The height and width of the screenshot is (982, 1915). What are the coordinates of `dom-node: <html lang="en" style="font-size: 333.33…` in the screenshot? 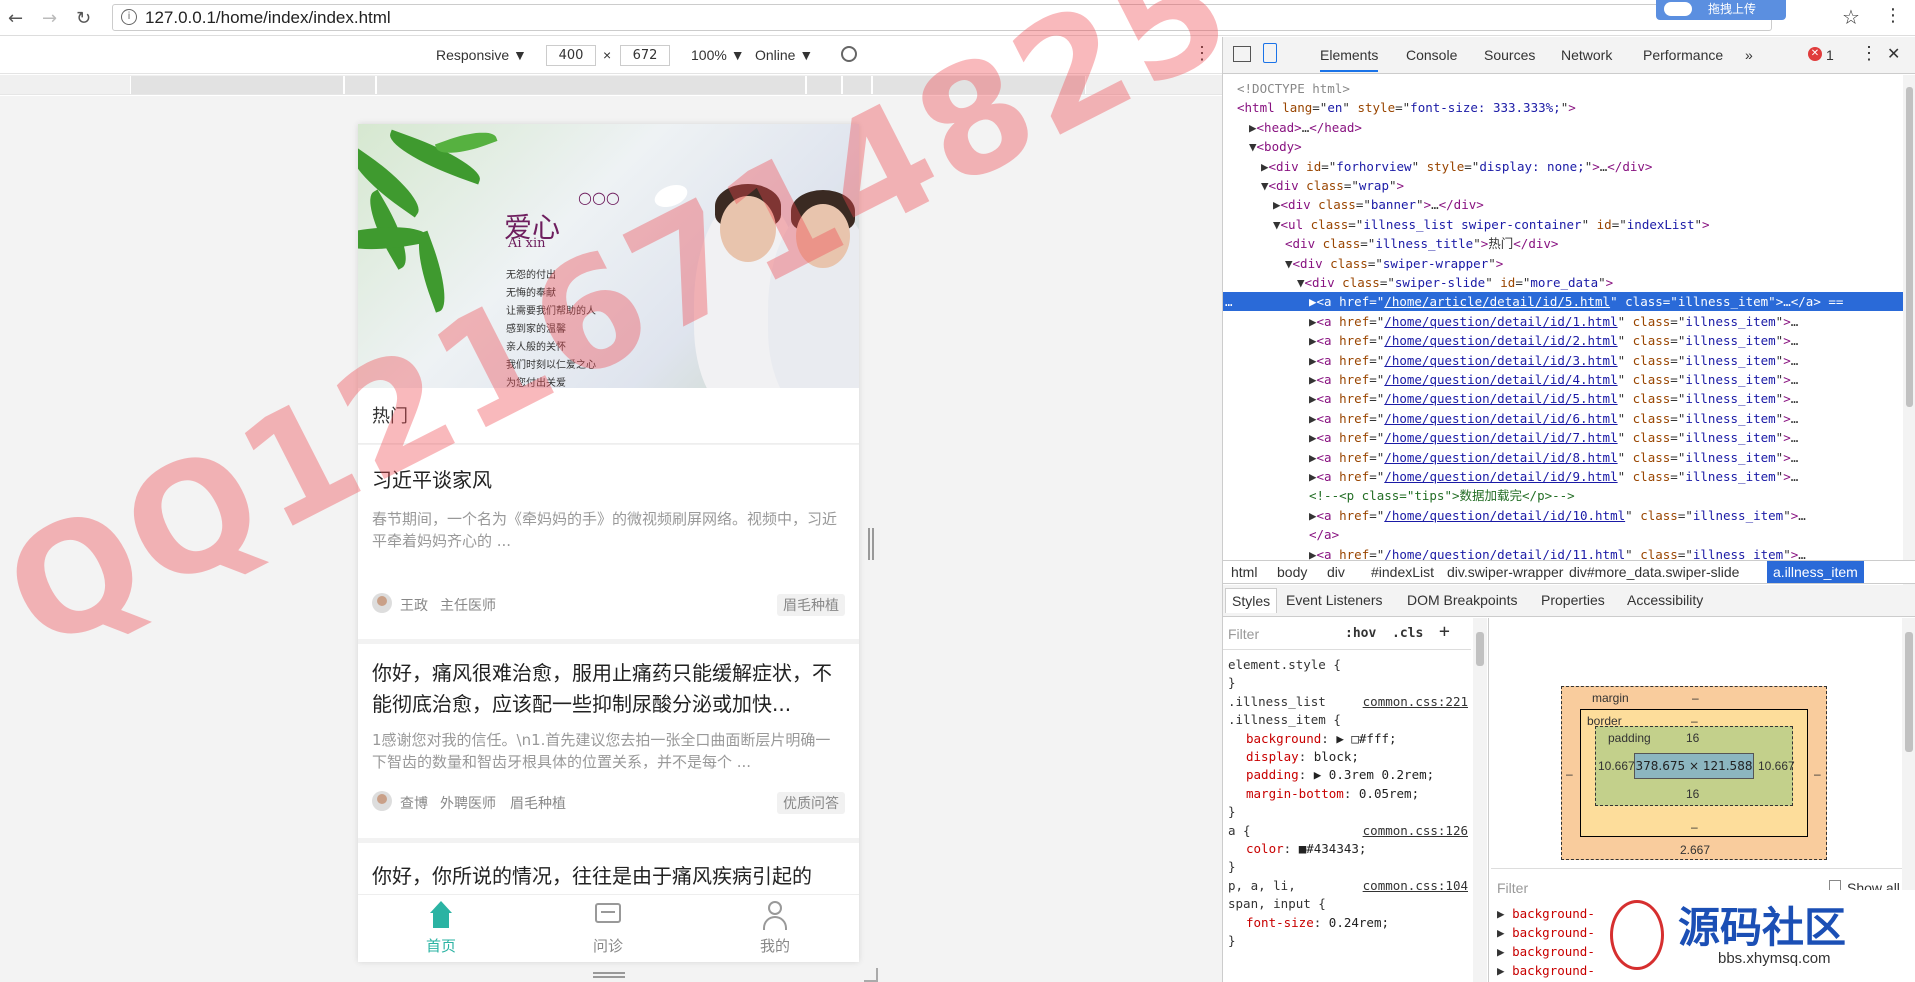 It's located at (1563, 107).